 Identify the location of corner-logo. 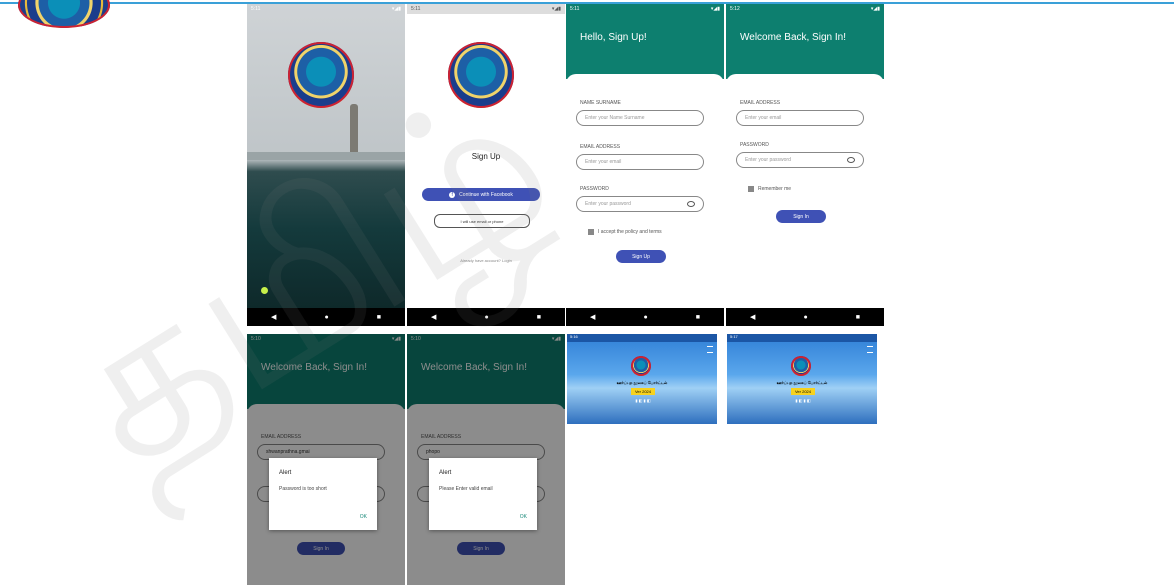
(64, 14).